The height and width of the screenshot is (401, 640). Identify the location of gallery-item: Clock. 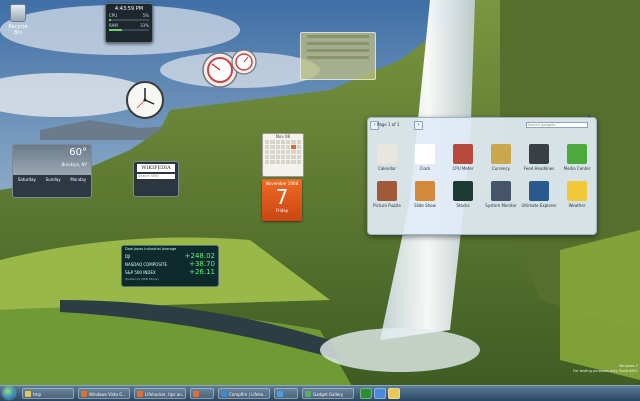
(425, 157).